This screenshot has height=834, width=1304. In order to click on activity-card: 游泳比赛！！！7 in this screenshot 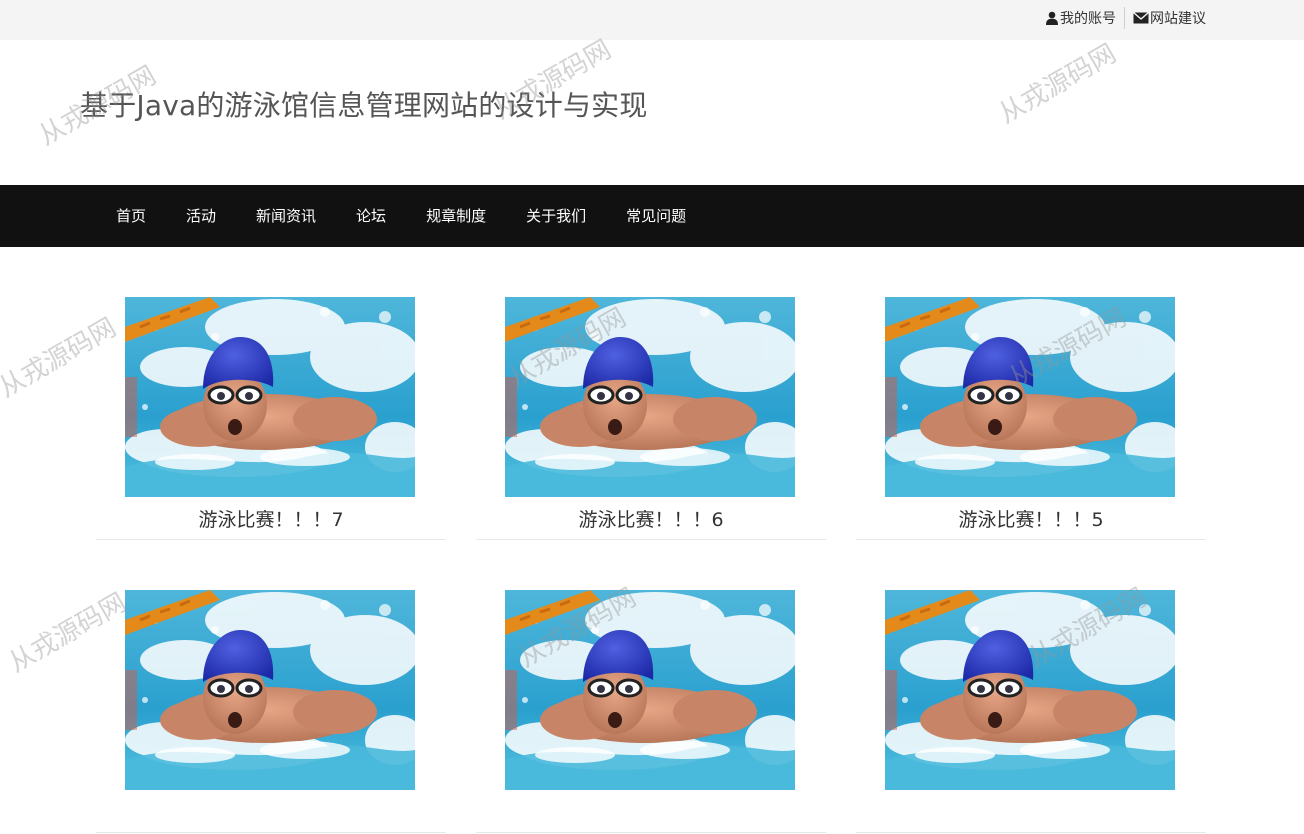, I will do `click(271, 419)`.